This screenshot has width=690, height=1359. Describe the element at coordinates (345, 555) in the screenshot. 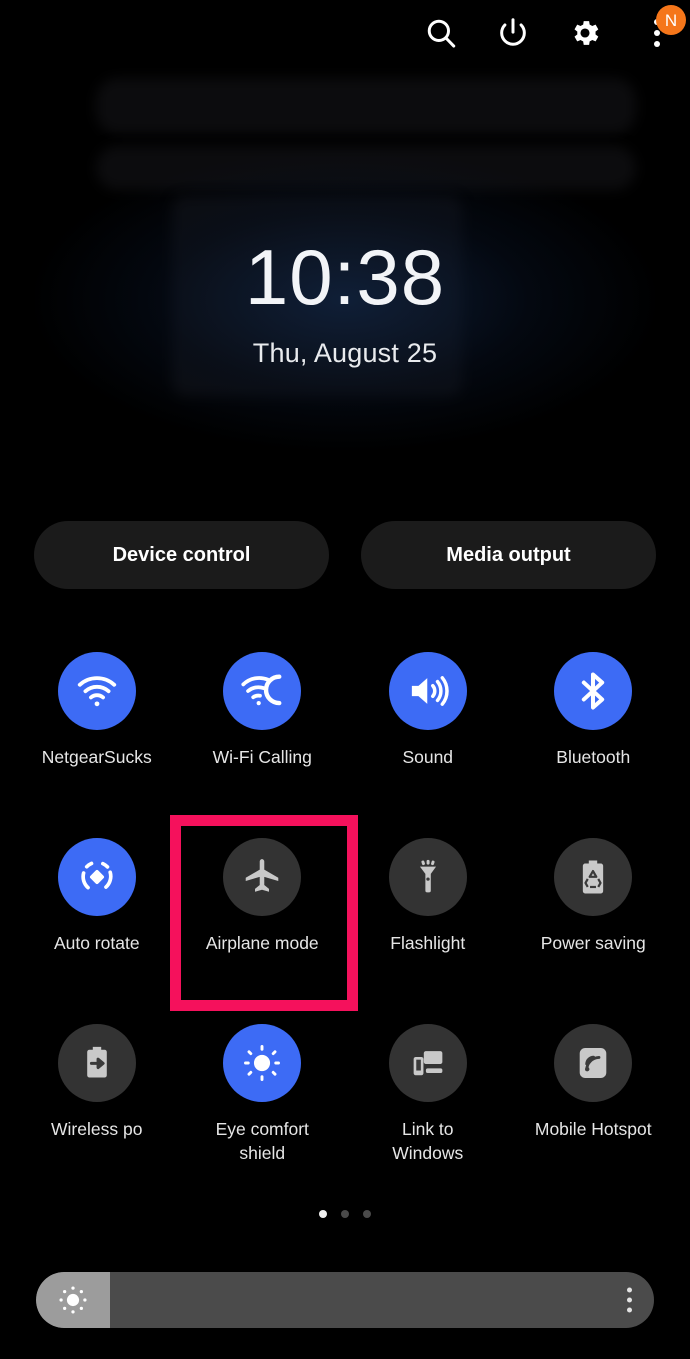

I see `shortcut-pill-row: Device control Media output` at that location.